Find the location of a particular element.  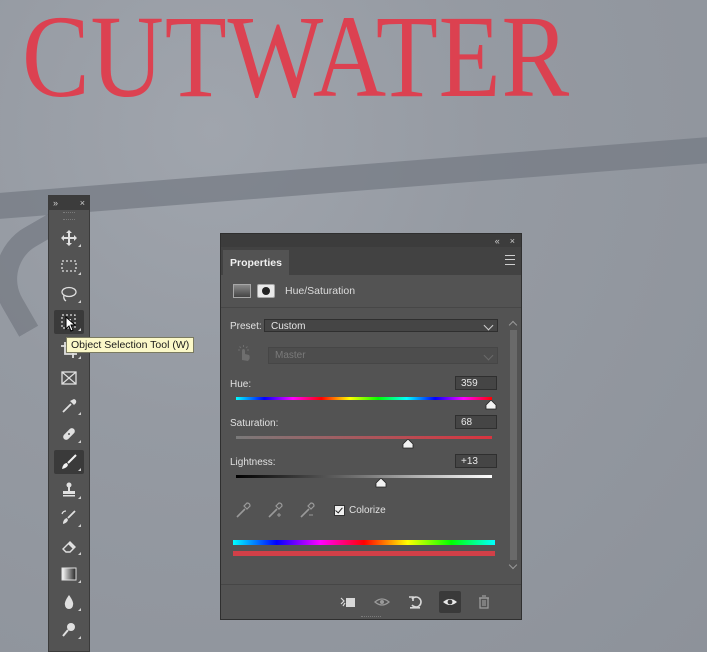

lasso-icon is located at coordinates (69, 294).